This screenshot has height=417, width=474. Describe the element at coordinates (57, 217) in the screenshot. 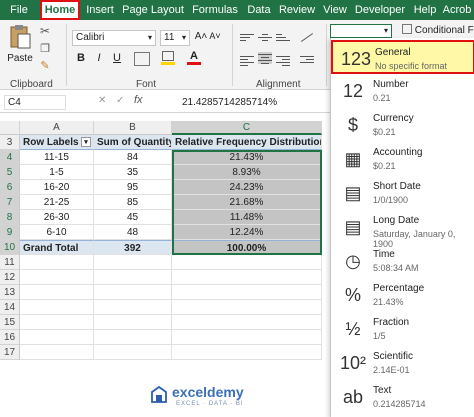

I see `table-cell: 26-30` at that location.